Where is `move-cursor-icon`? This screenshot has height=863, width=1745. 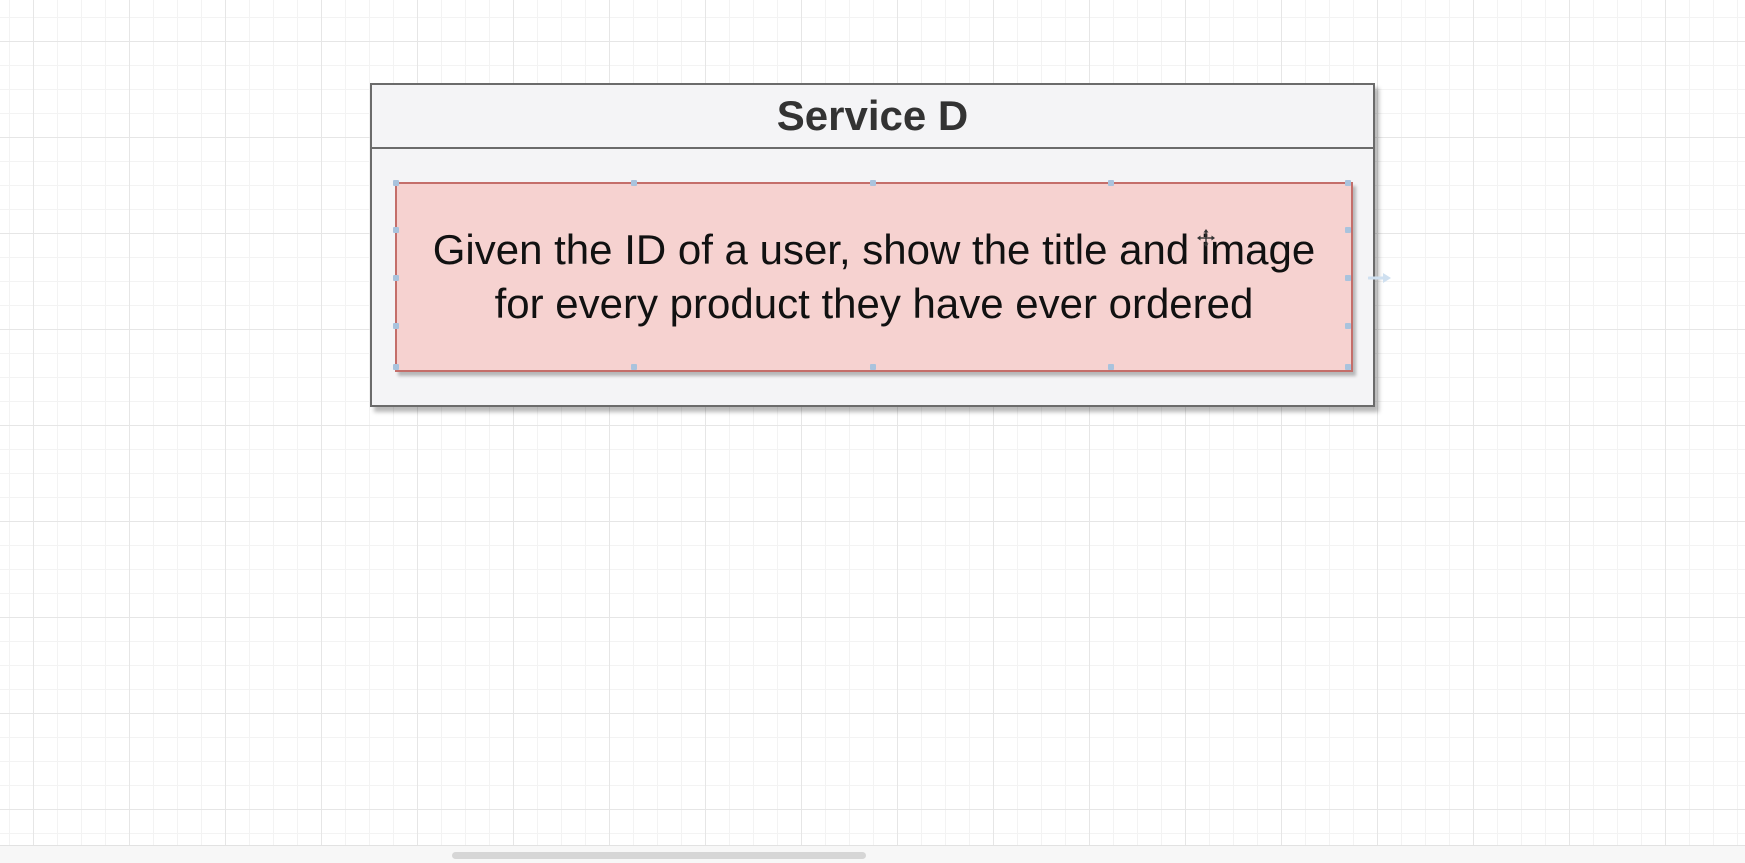 move-cursor-icon is located at coordinates (1206, 238).